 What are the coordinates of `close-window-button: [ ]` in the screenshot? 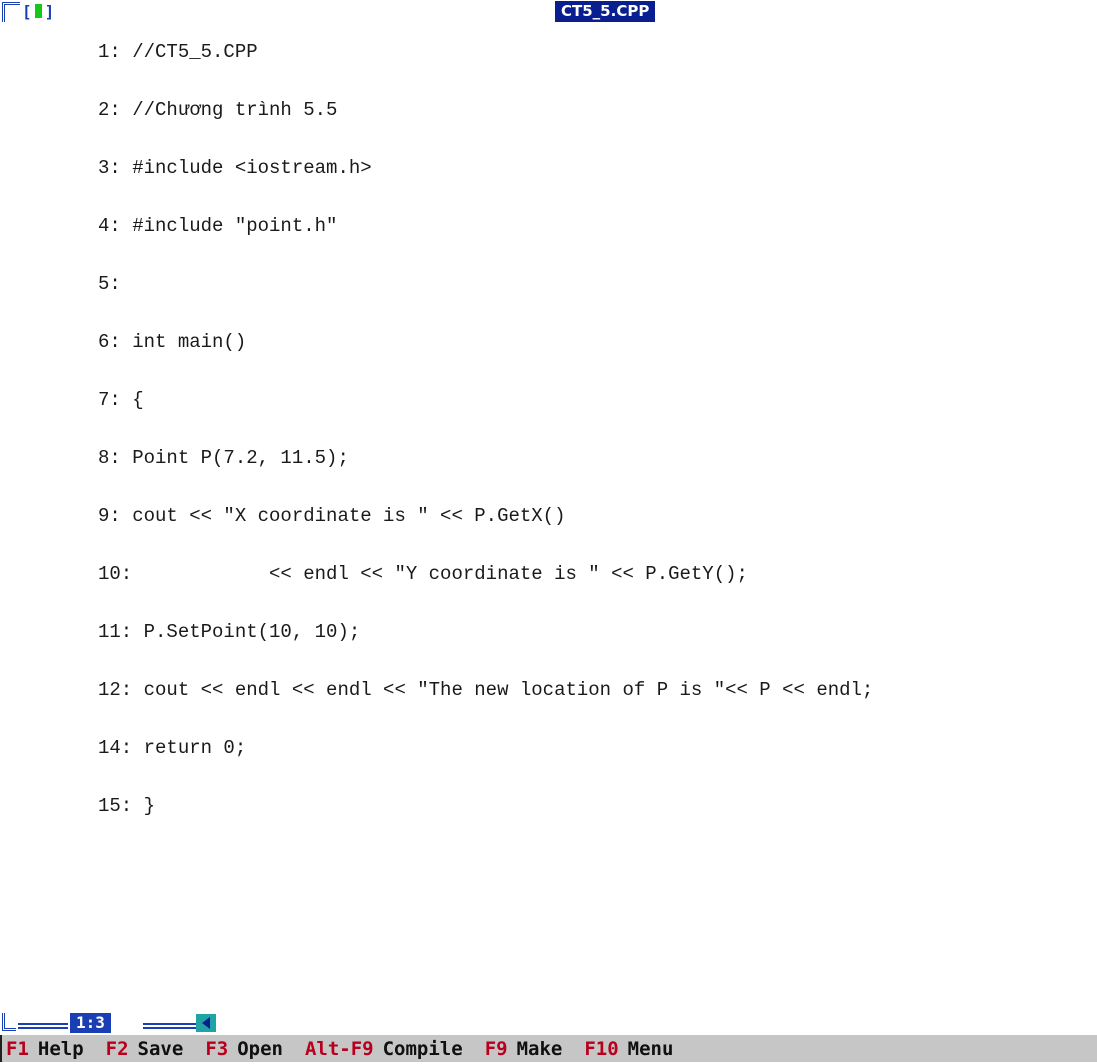 It's located at (38, 11).